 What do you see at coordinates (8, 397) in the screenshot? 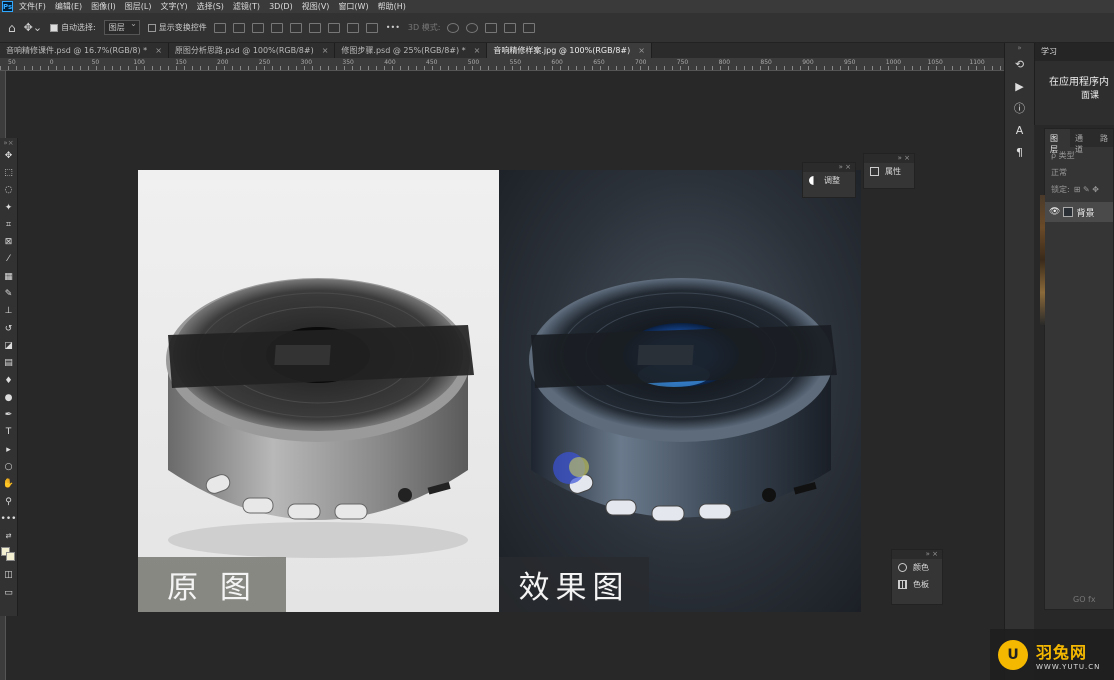
I see `dodge-tool-icon: ●` at bounding box center [8, 397].